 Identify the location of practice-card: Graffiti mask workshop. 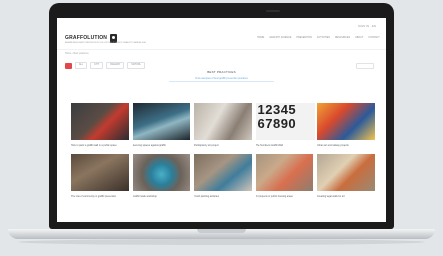
(161, 176).